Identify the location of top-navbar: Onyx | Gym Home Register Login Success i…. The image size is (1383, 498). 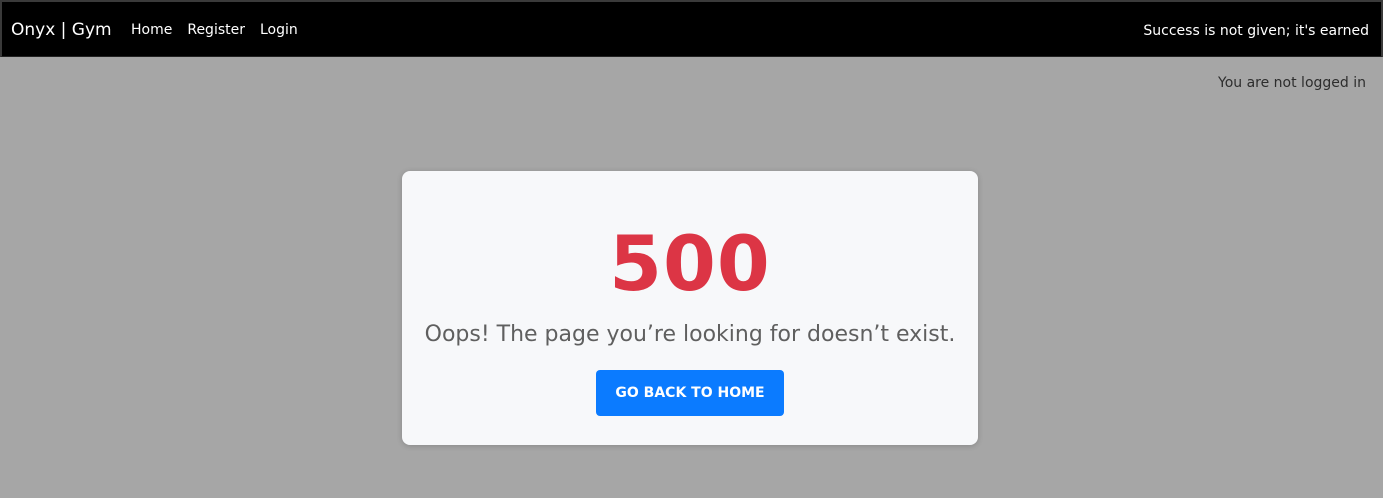
(691, 28).